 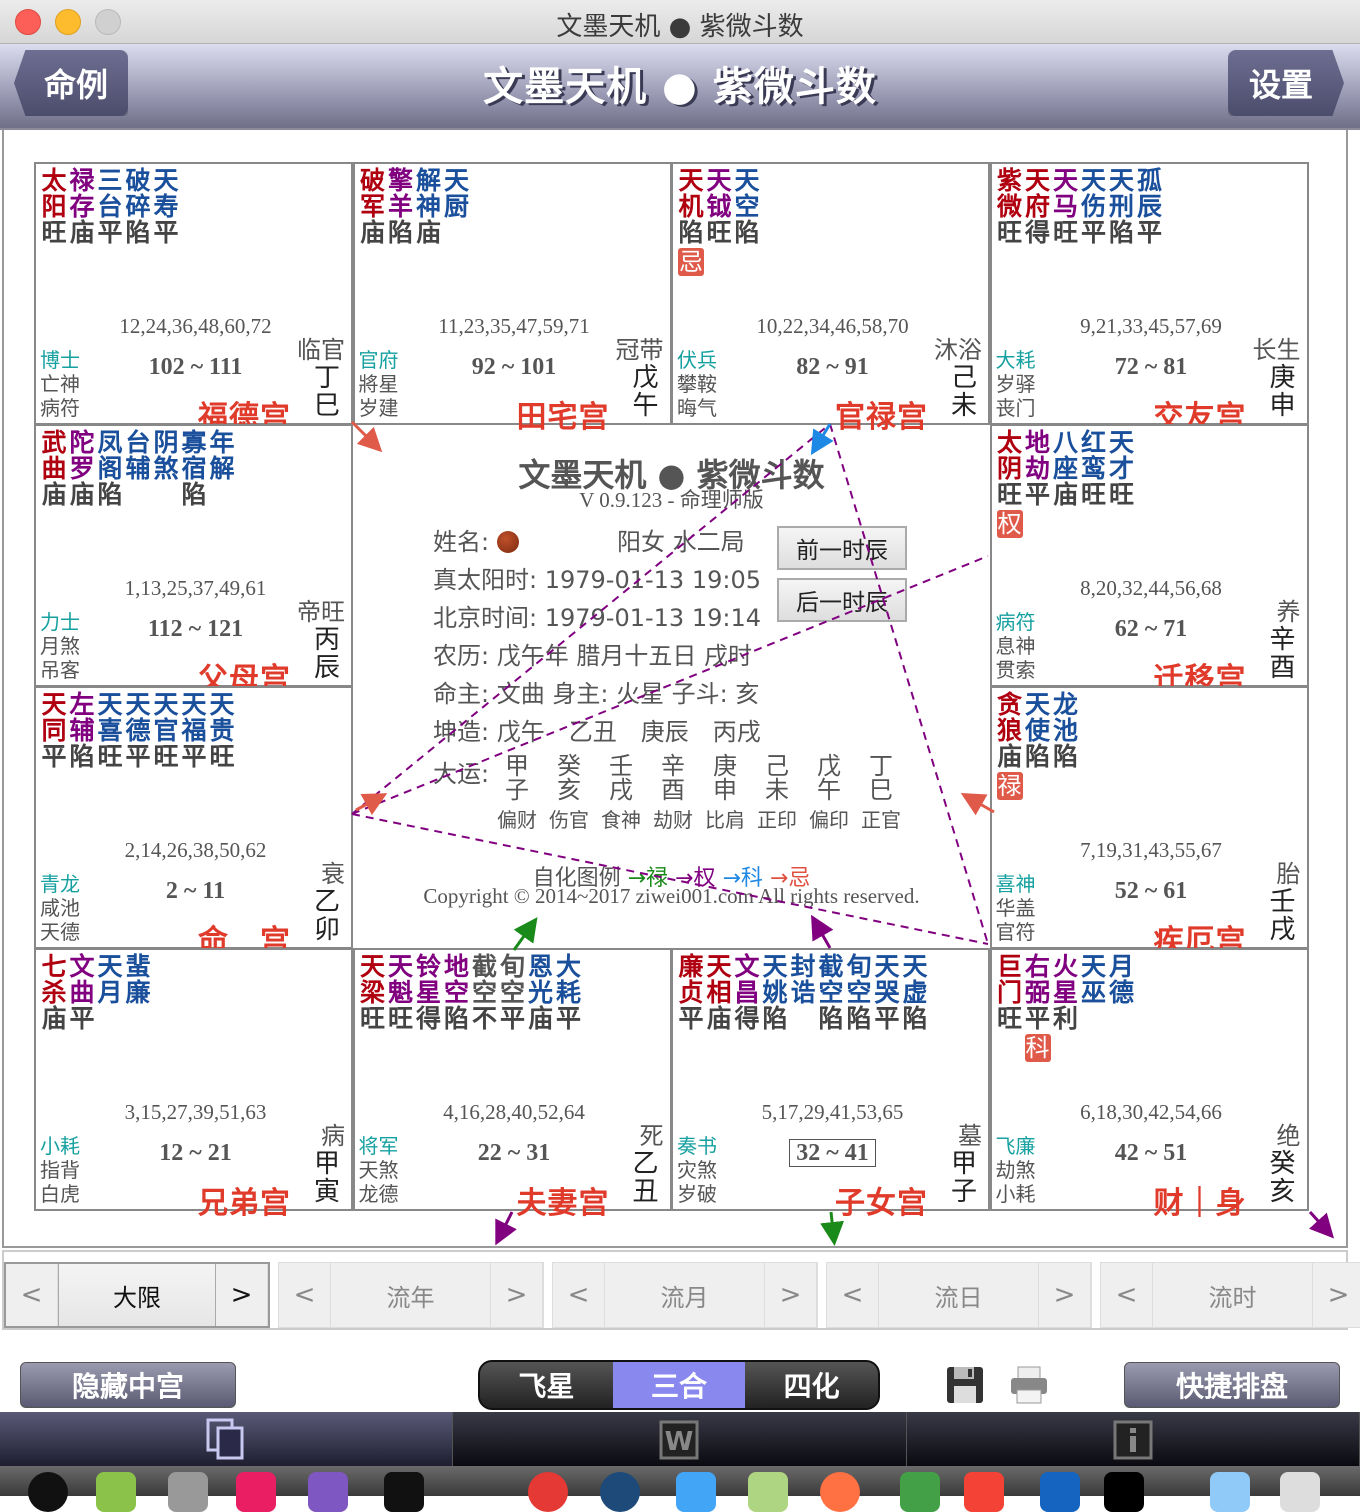 What do you see at coordinates (1230, 1492) in the screenshot?
I see `finder-folder-icon` at bounding box center [1230, 1492].